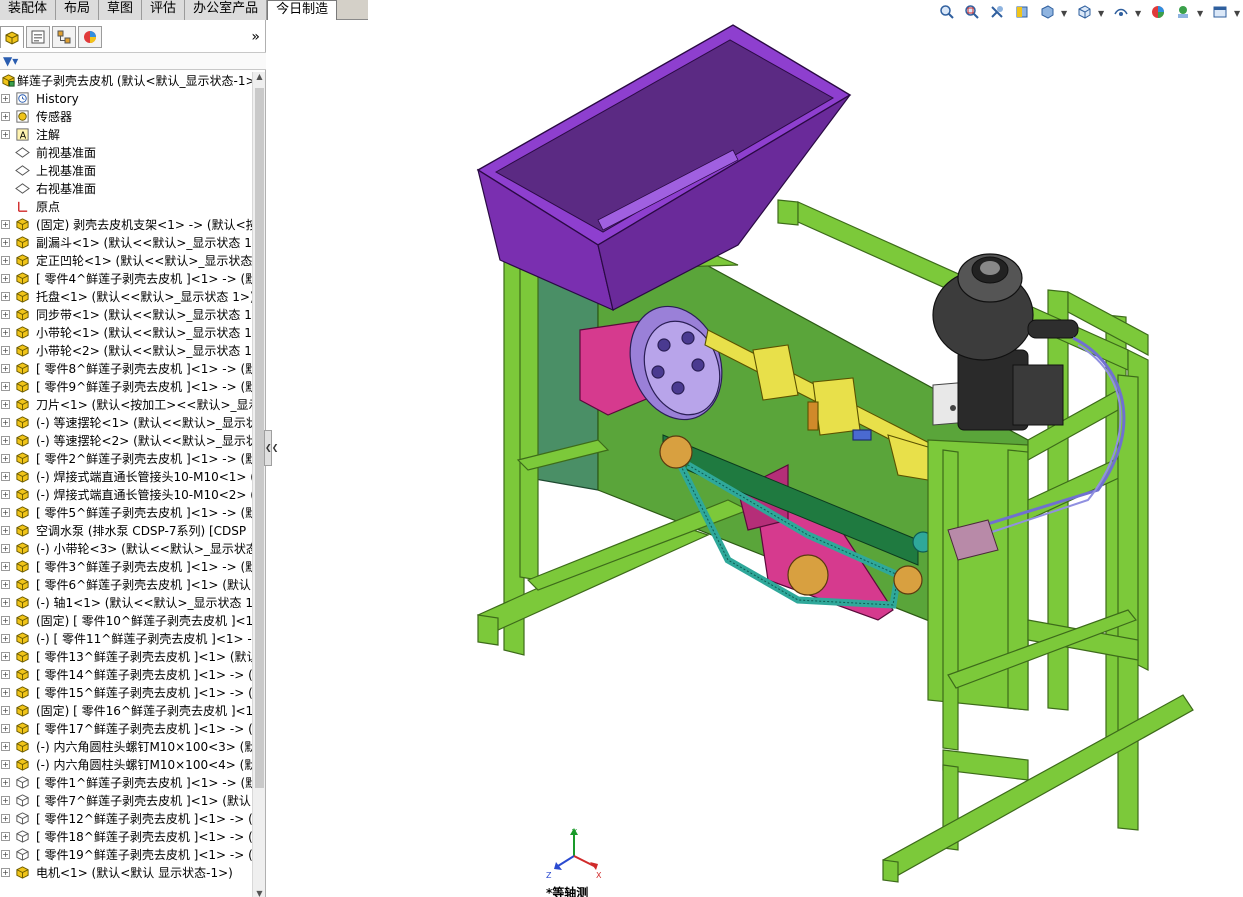 The height and width of the screenshot is (897, 1243). I want to click on scroll-up-icon: ▲, so click(259, 78).